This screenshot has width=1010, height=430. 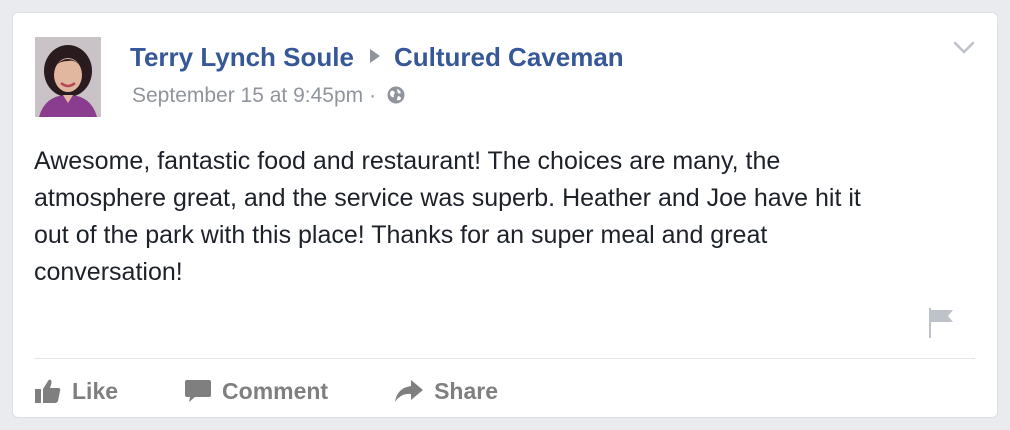 I want to click on target-page-link: Cultured Caveman, so click(x=509, y=57).